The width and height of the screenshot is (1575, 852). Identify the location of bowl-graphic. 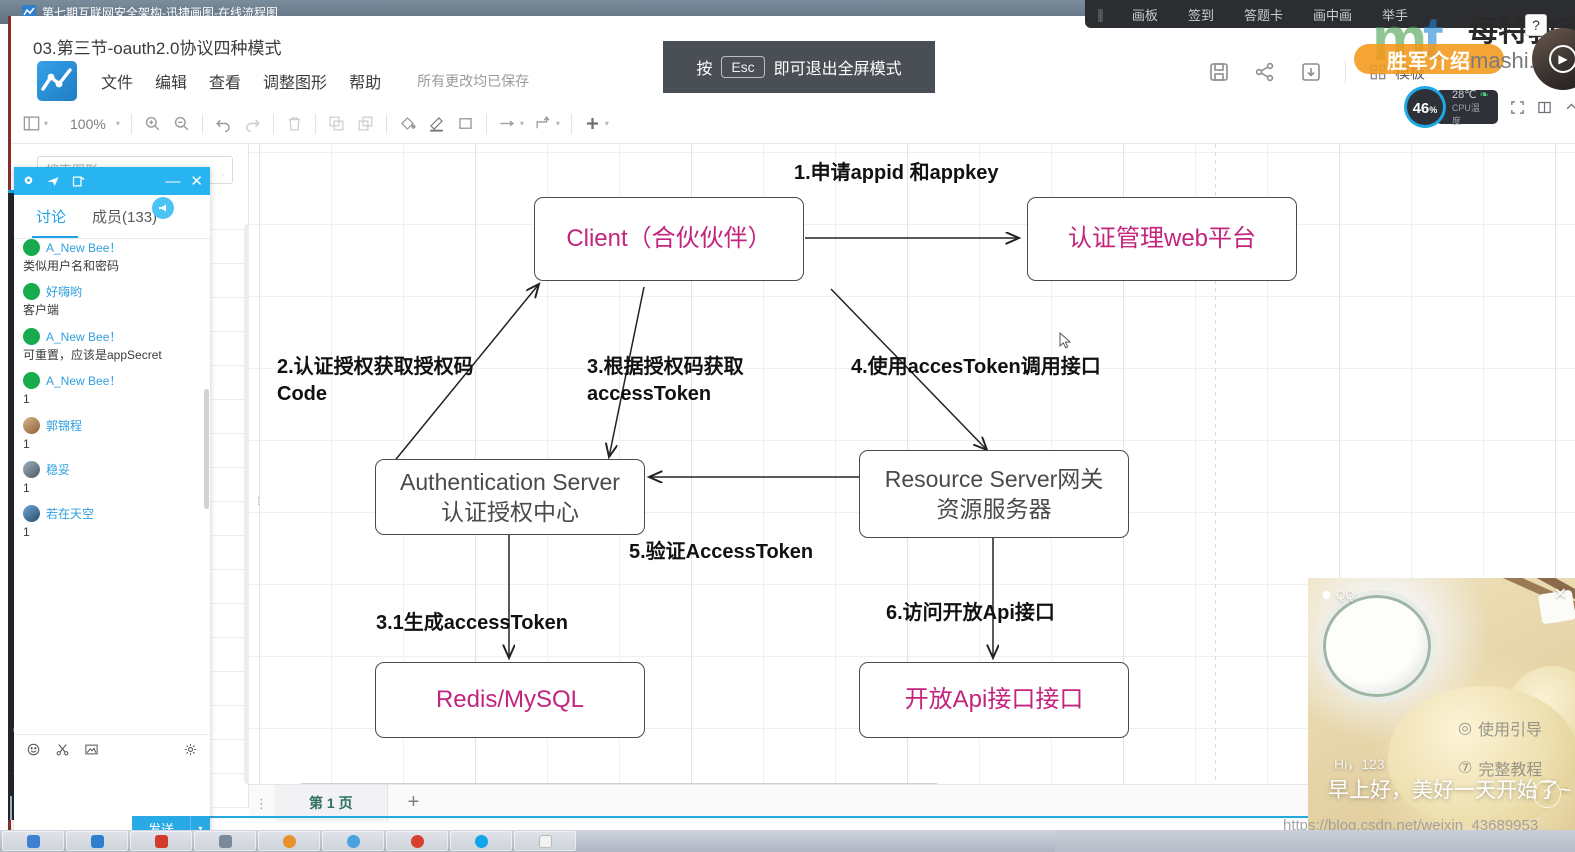
(1377, 646).